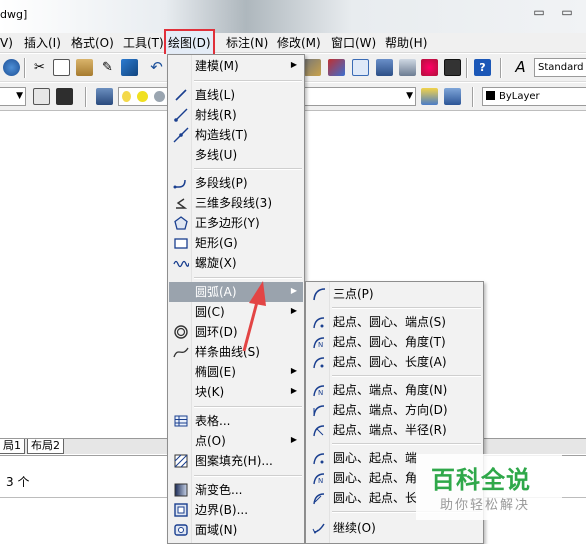 The image size is (586, 544). Describe the element at coordinates (11, 67) in the screenshot. I see `globe-icon` at that location.